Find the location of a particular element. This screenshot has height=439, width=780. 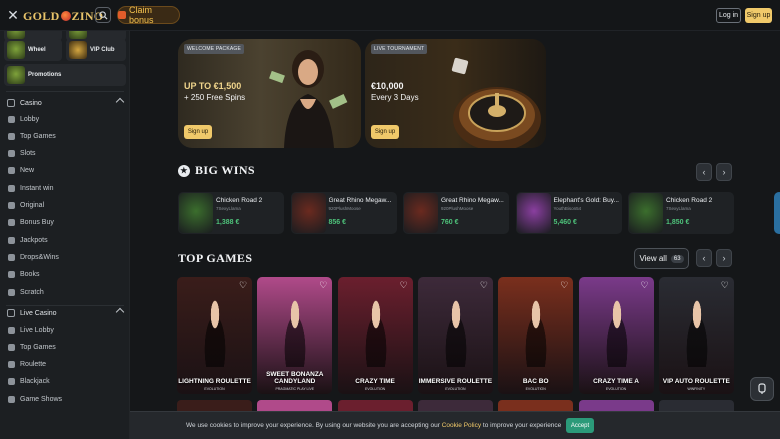

game-card: ♡ CRAZY TIME EVOLUTION is located at coordinates (375, 335).